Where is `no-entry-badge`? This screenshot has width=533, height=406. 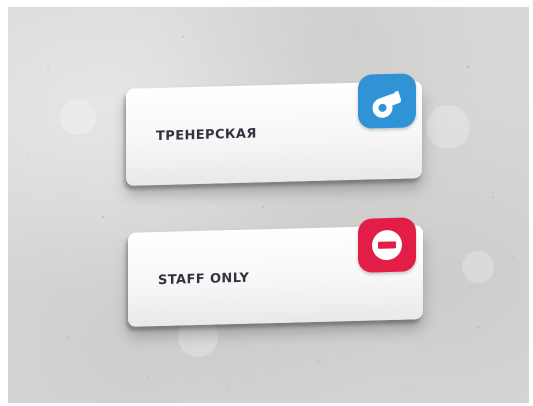
no-entry-badge is located at coordinates (387, 245).